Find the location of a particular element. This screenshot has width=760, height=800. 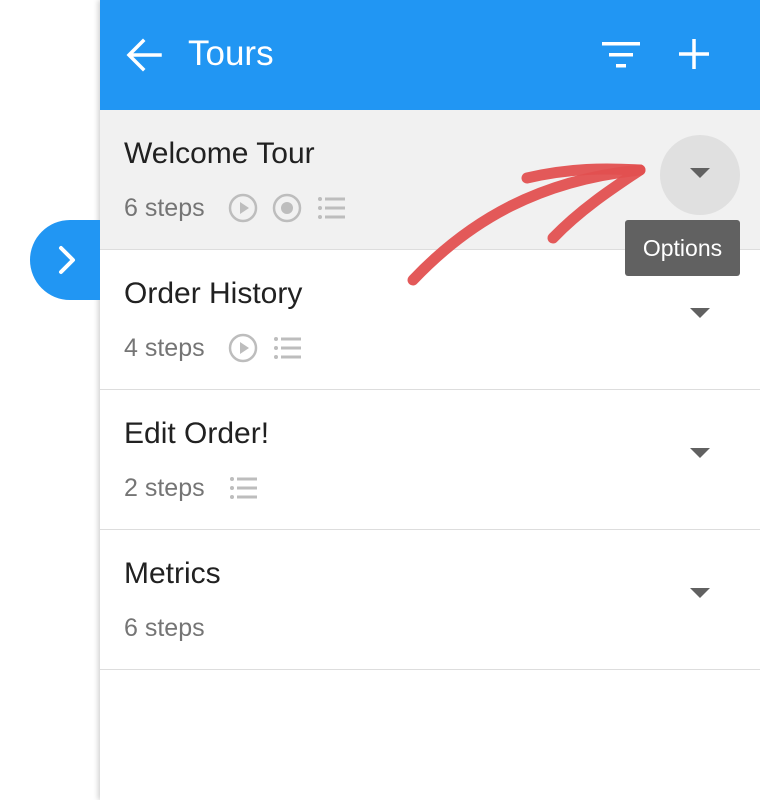

tour-name: Edit Order! is located at coordinates (197, 433).